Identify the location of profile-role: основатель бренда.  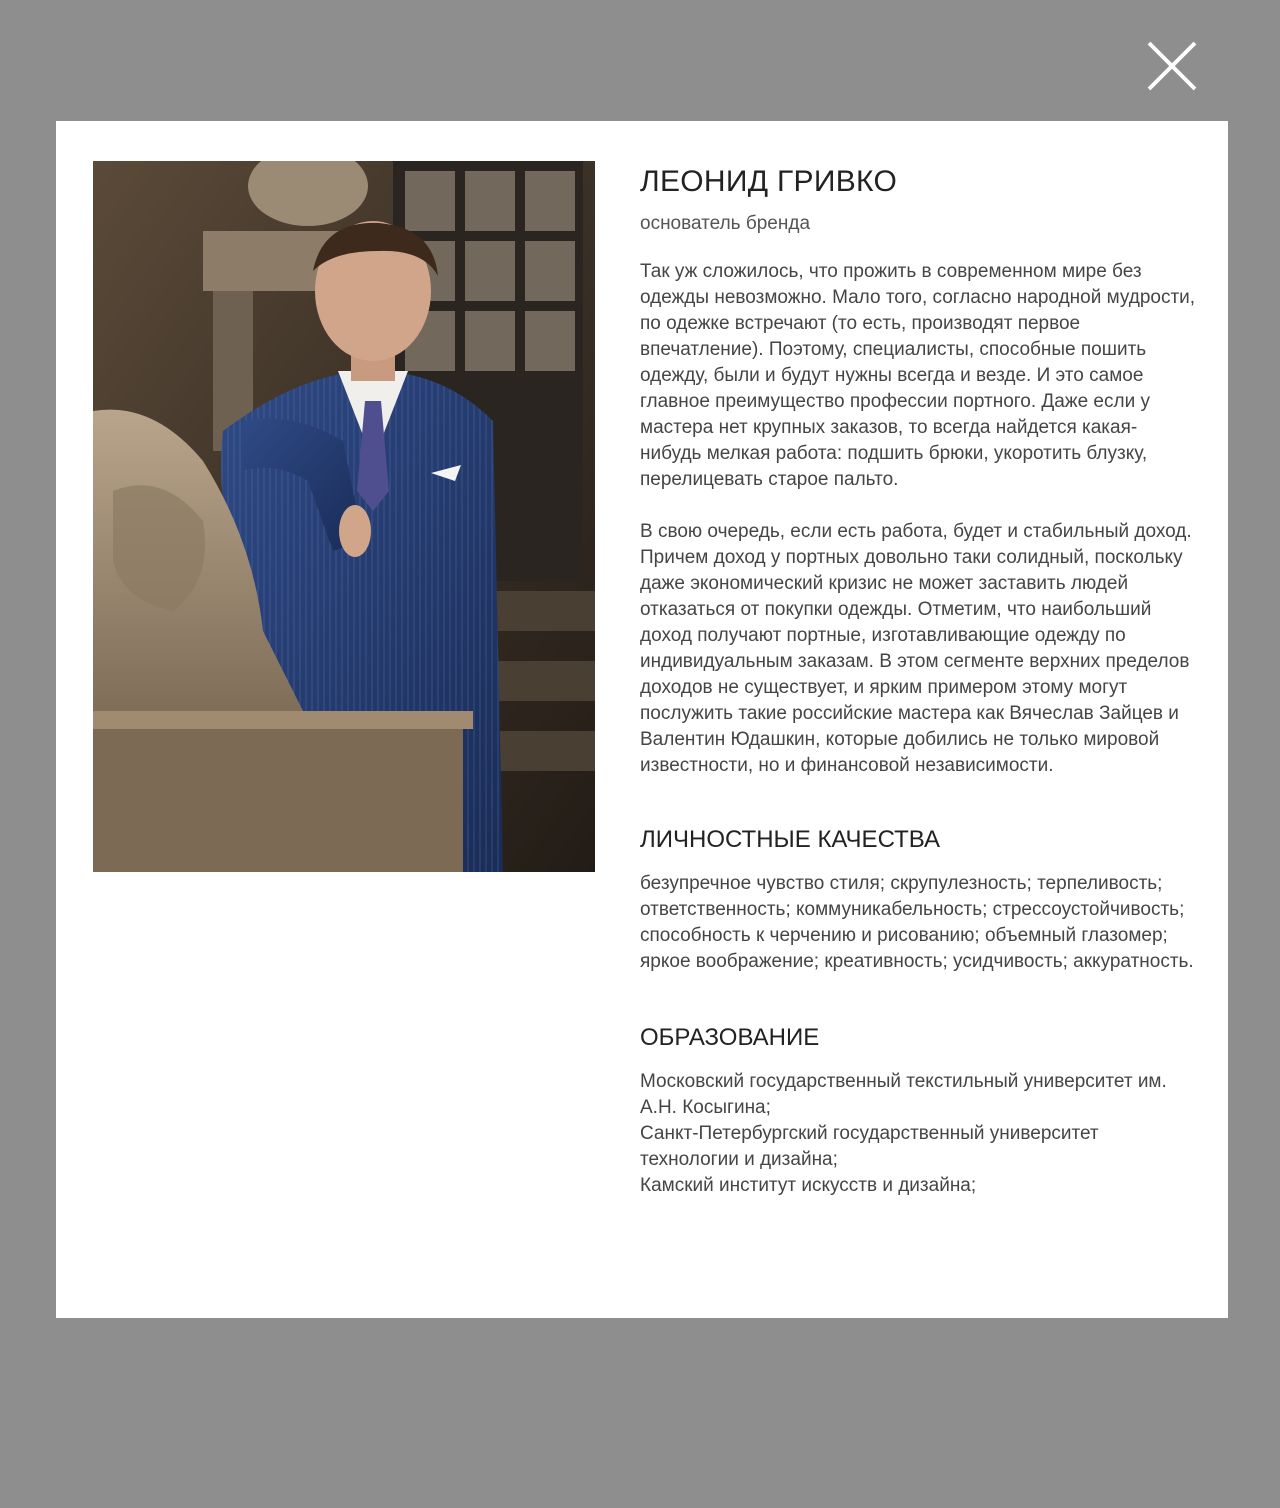
(725, 223).